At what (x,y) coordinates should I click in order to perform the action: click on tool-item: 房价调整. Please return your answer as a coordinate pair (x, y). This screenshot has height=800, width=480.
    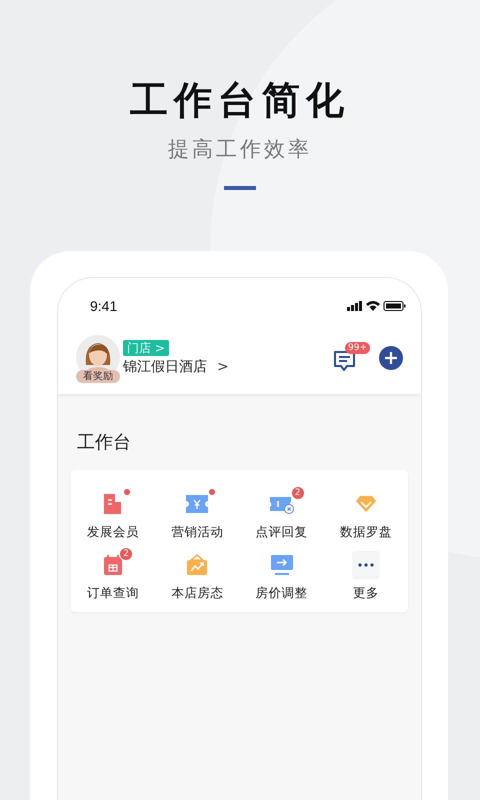
    Looking at the image, I should click on (282, 576).